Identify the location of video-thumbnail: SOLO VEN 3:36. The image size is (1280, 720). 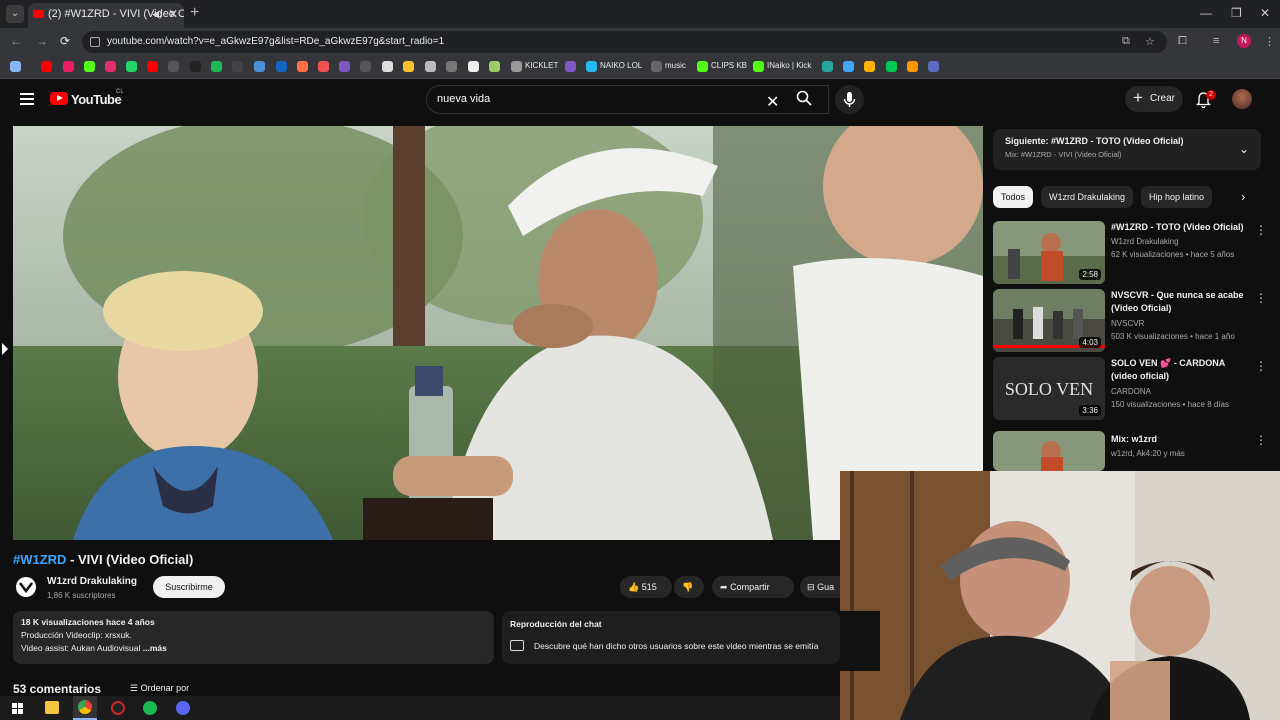
(1049, 388).